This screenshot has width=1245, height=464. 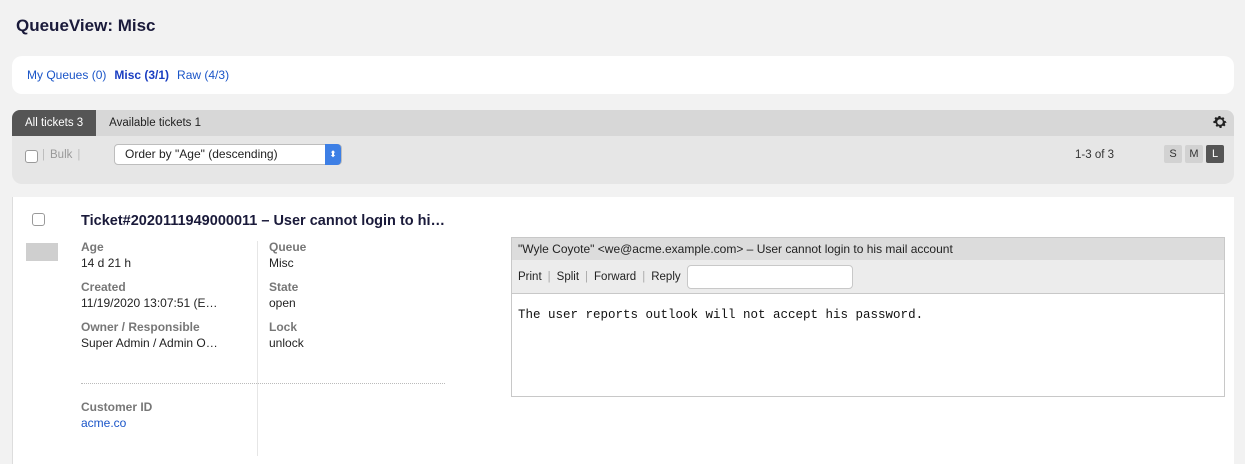 I want to click on queue-link-raw: Raw (4/3), so click(x=203, y=75).